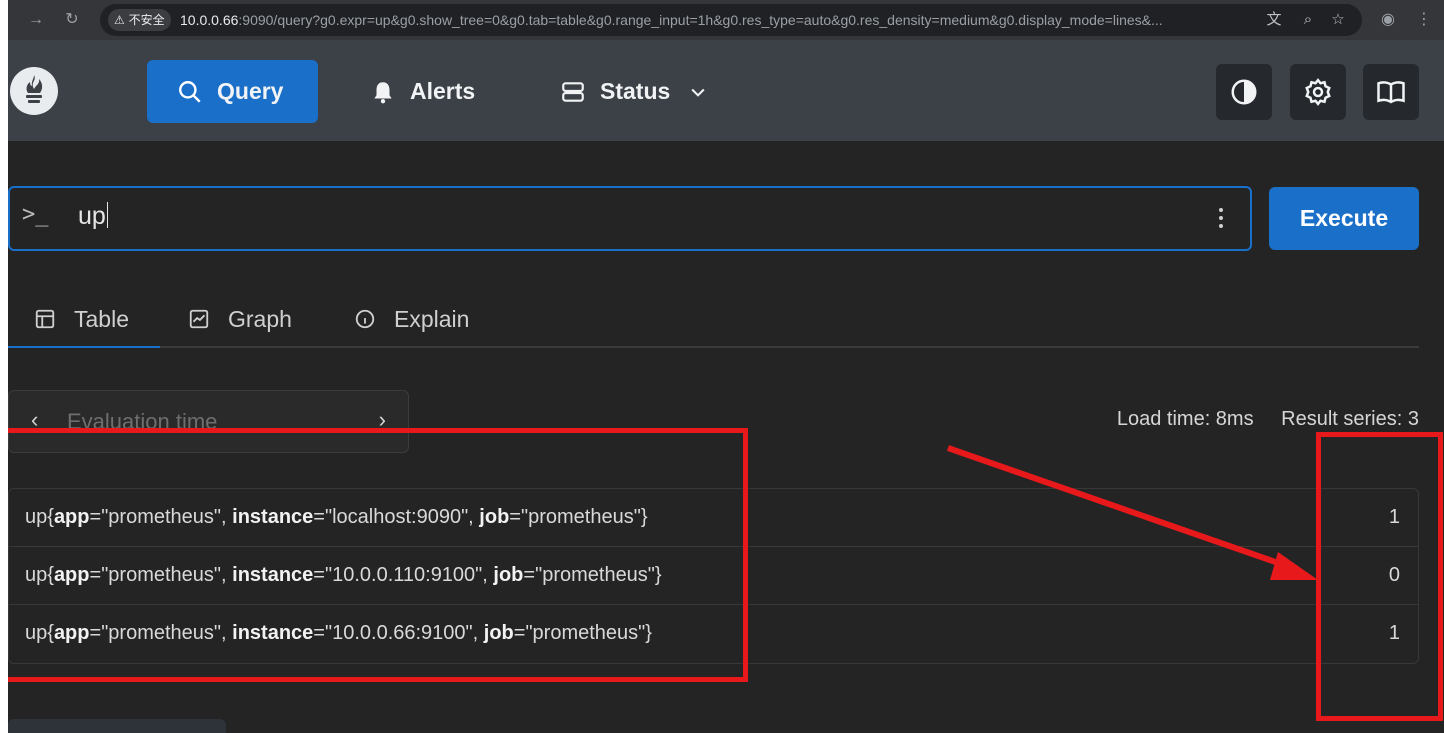 The image size is (1444, 733). I want to click on forward-icon: →, so click(36, 20).